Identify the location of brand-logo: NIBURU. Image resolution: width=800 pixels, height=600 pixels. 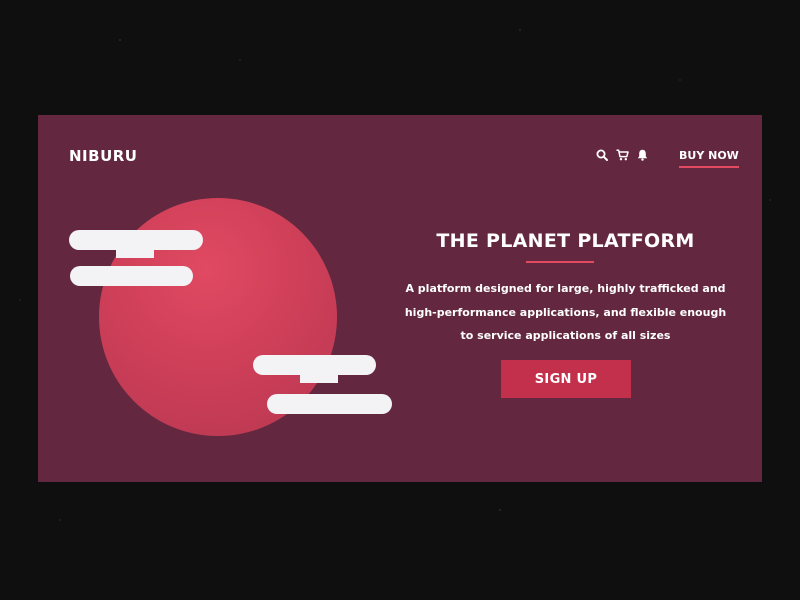
(103, 156).